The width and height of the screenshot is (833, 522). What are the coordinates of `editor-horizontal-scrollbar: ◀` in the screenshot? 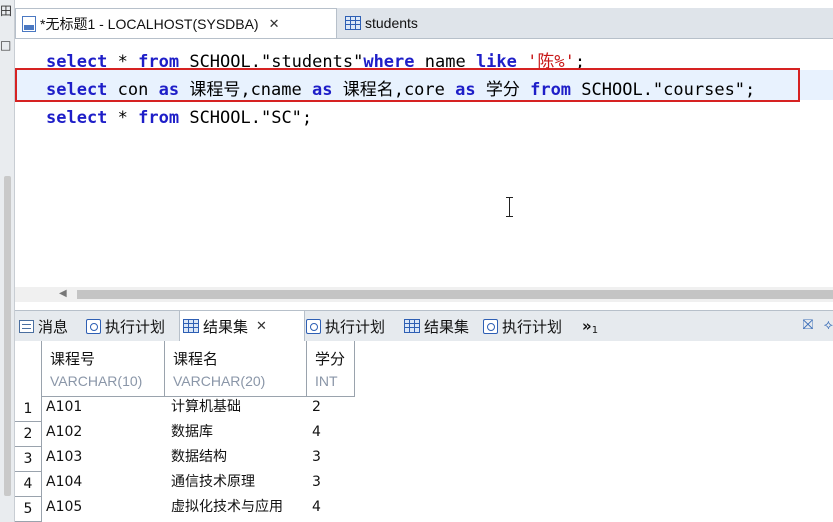 It's located at (424, 294).